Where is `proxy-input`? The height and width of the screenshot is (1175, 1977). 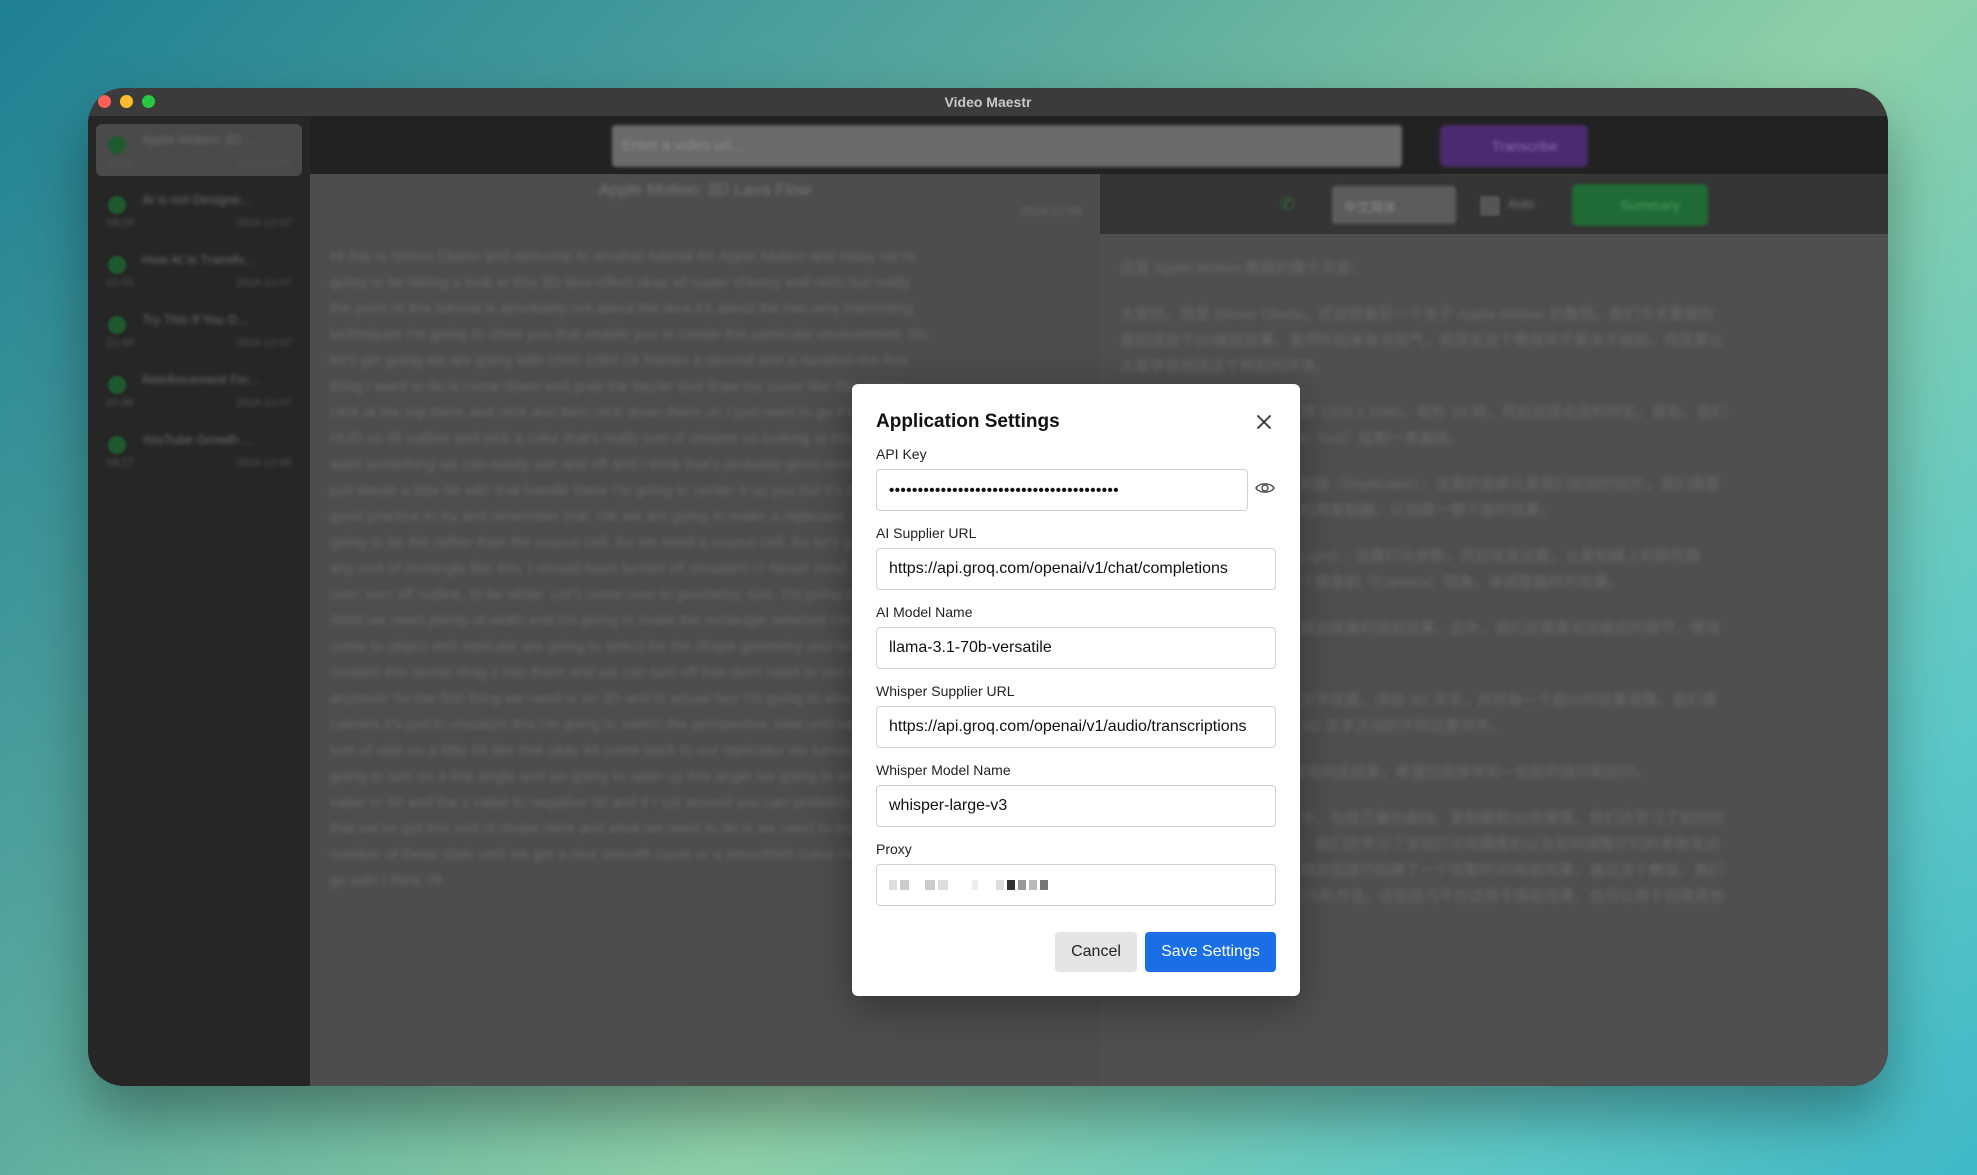
proxy-input is located at coordinates (1076, 885).